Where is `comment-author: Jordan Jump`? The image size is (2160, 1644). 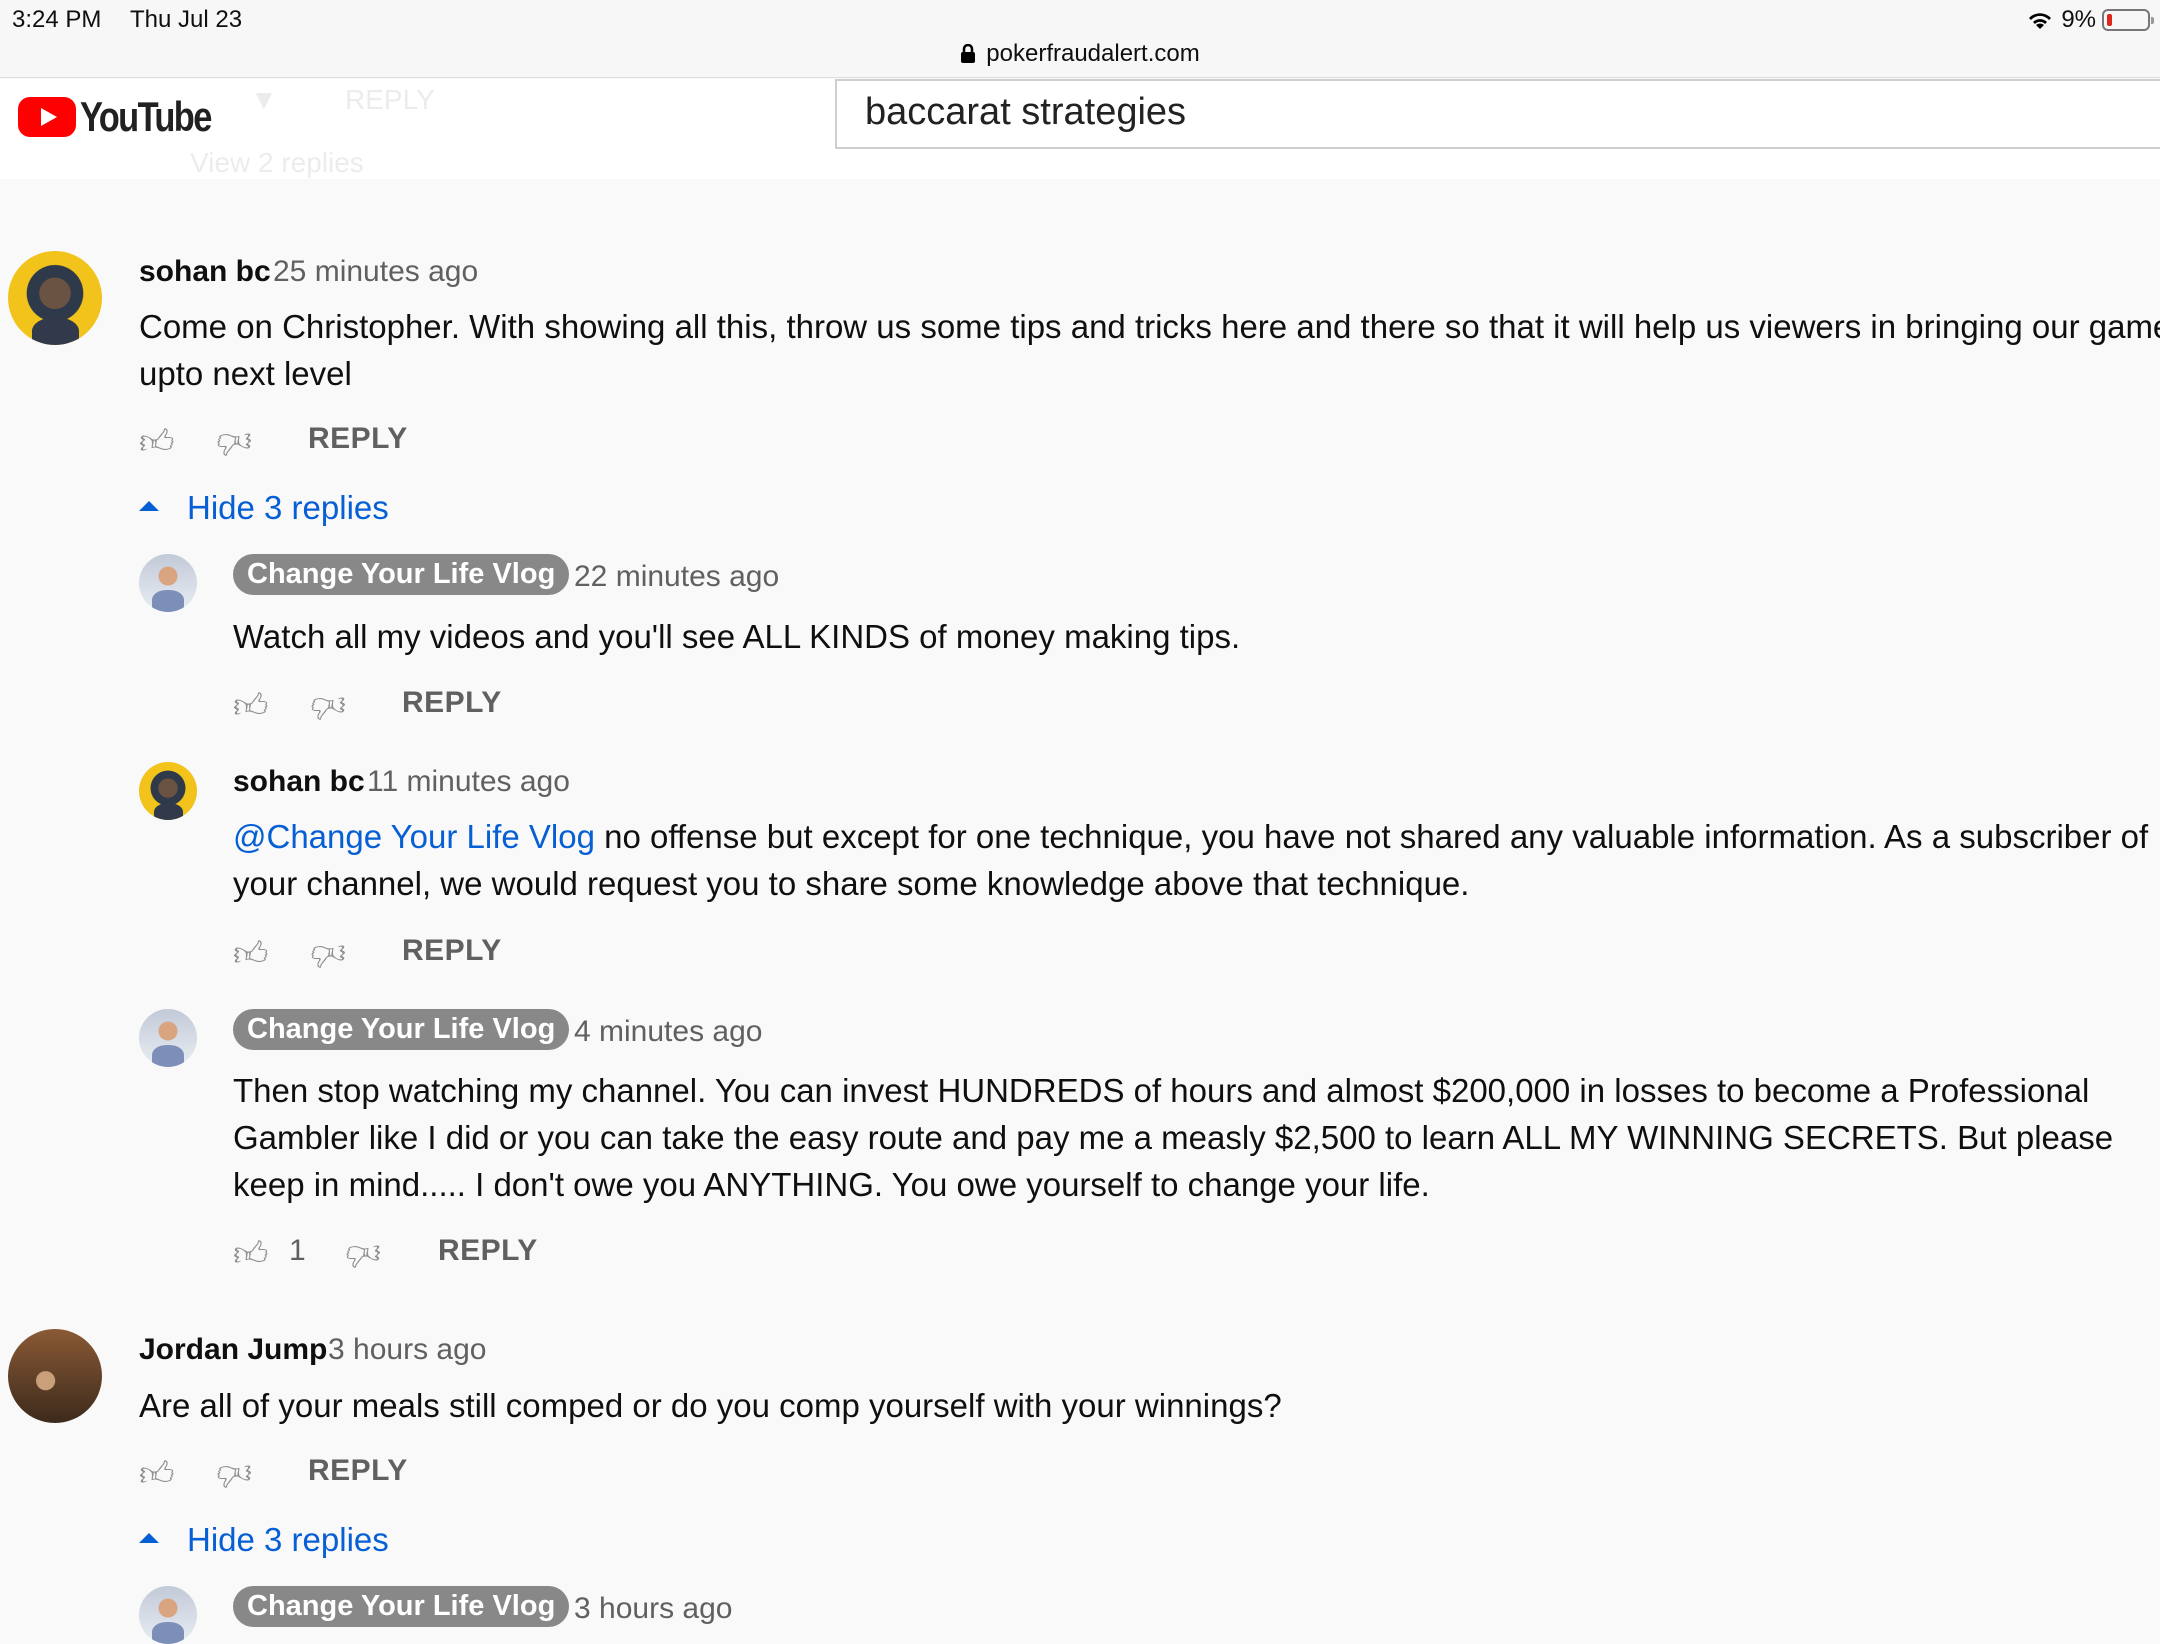
comment-author: Jordan Jump is located at coordinates (233, 1350).